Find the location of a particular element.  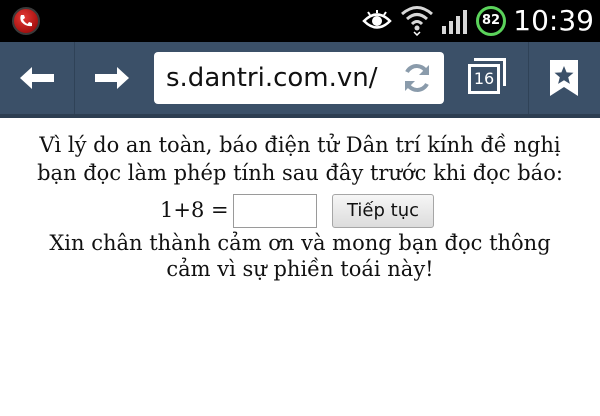

thanks-line: cảm vì sự phiền toái này! is located at coordinates (300, 269).